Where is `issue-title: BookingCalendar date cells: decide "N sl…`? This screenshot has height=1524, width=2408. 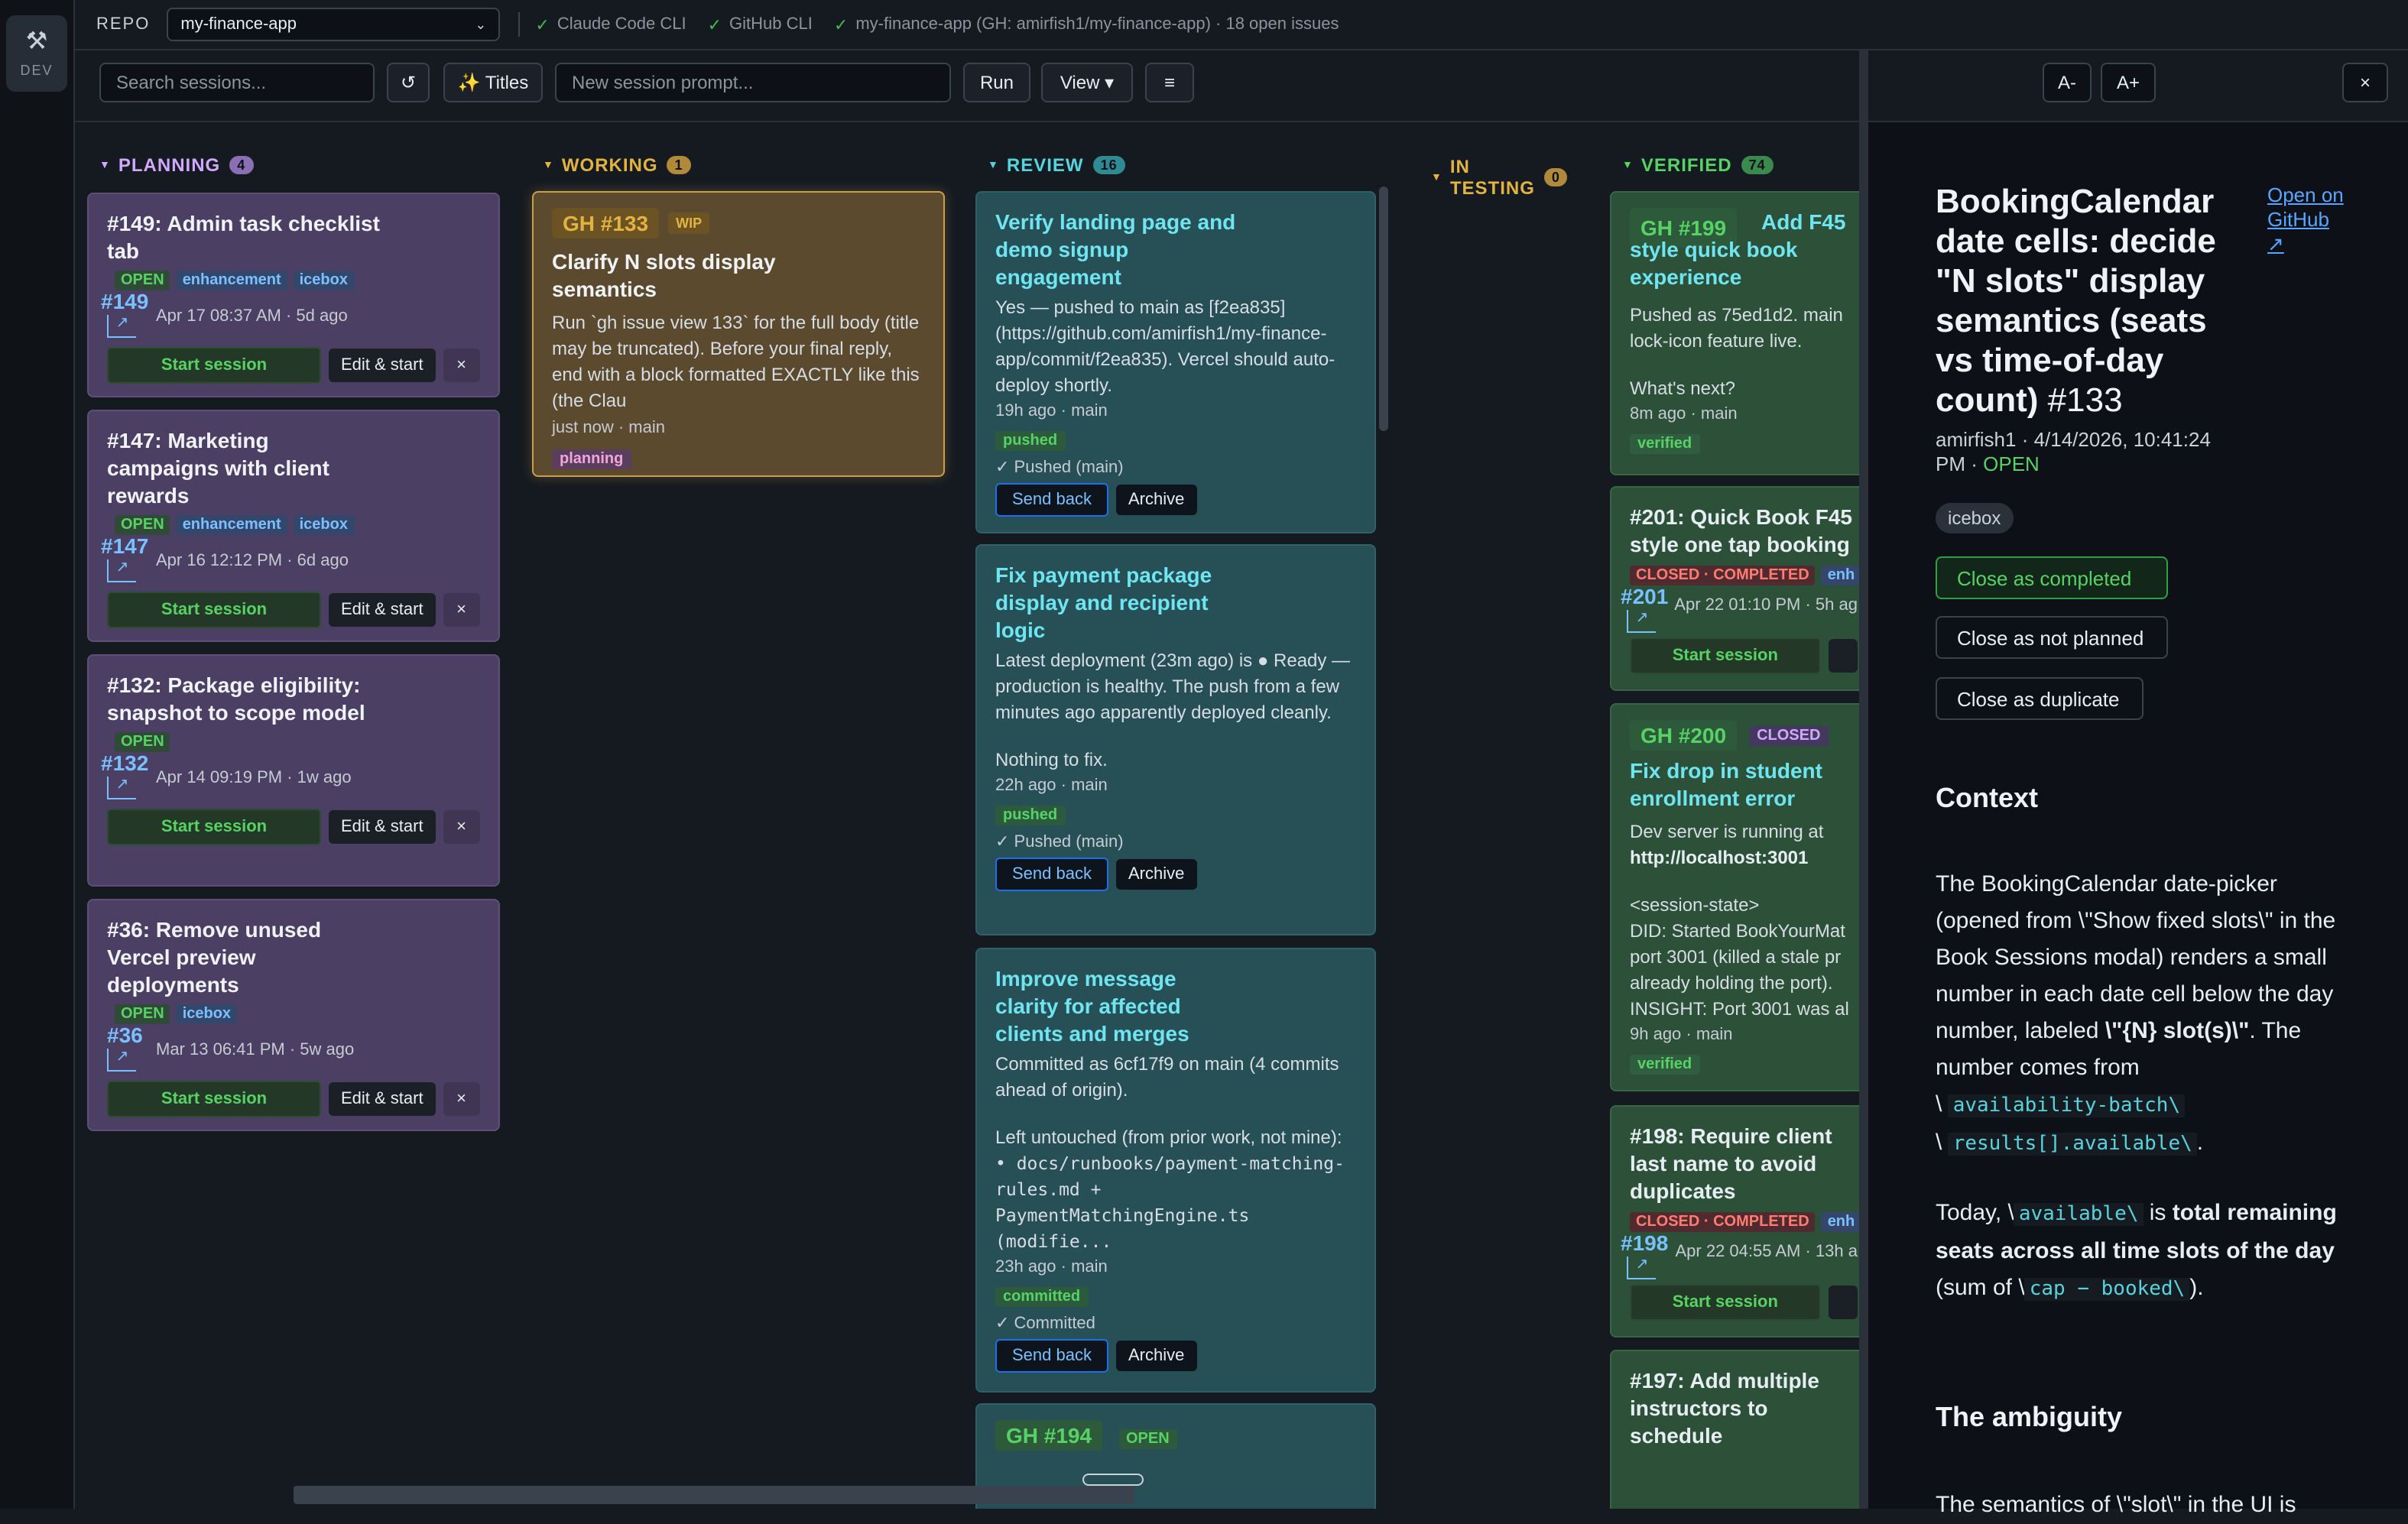 issue-title: BookingCalendar date cells: decide "N sl… is located at coordinates (2088, 301).